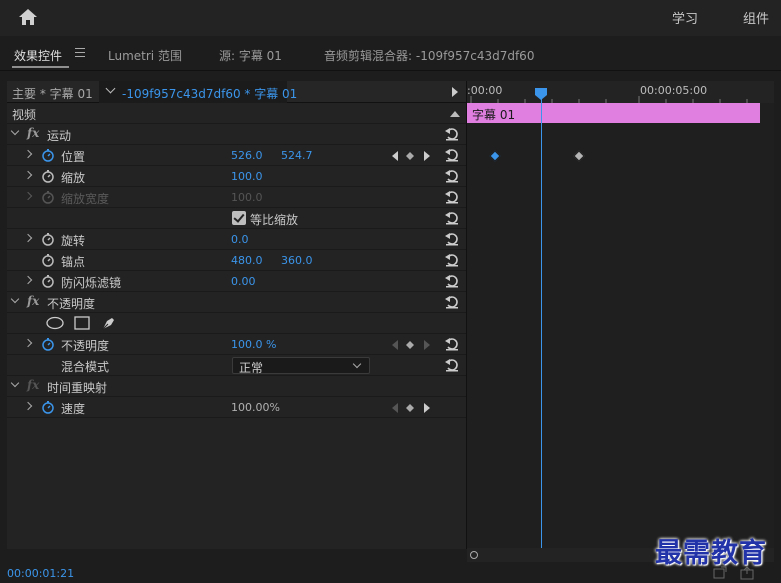 The height and width of the screenshot is (583, 781). What do you see at coordinates (455, 113) in the screenshot?
I see `collapse-up-icon` at bounding box center [455, 113].